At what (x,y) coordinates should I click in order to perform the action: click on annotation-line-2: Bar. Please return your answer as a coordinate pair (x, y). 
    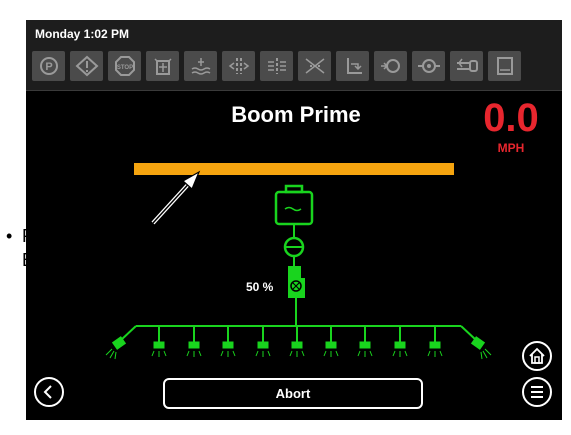
    Looking at the image, I should click on (36, 260).